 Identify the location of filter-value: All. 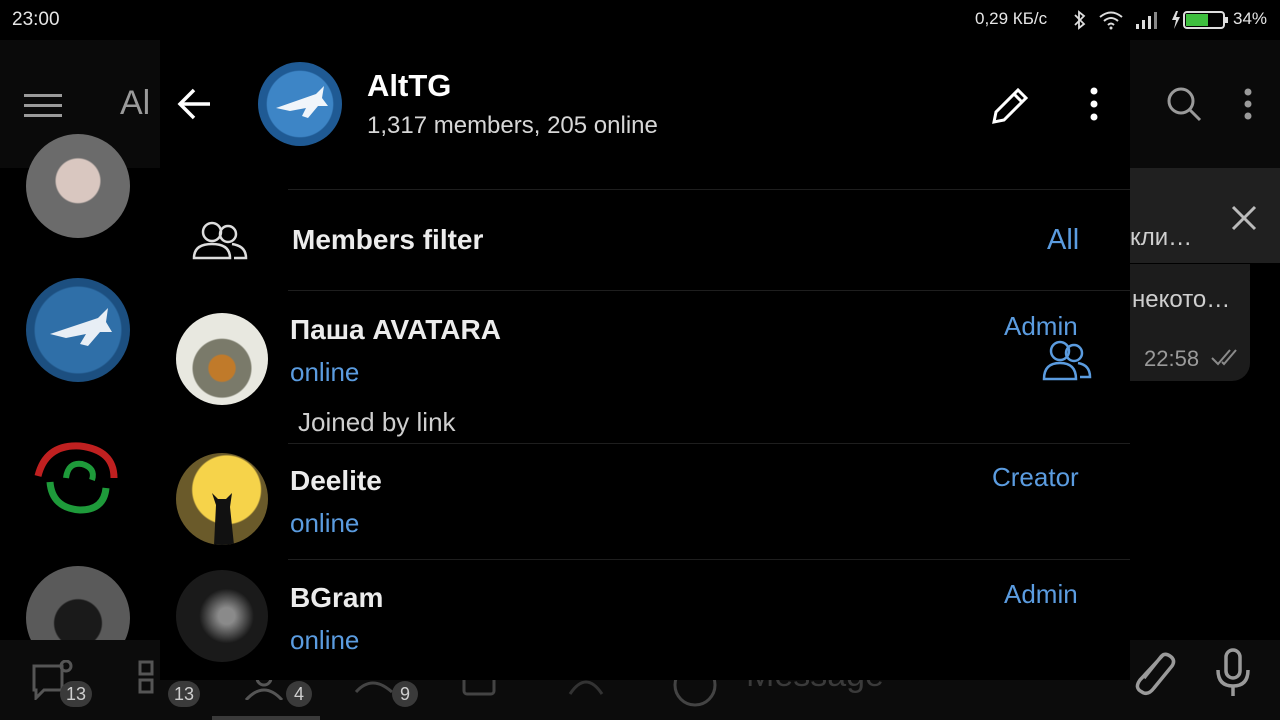
(1063, 240).